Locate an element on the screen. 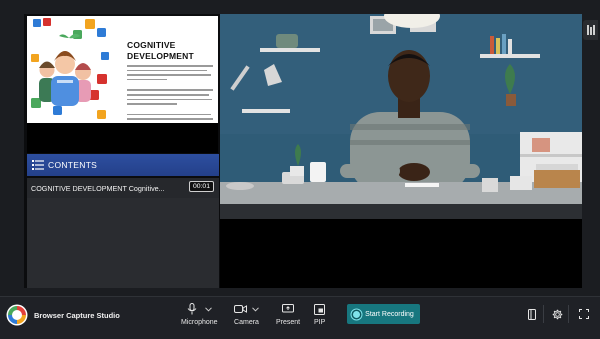 The image size is (600, 339). microphone-icon is located at coordinates (192, 309).